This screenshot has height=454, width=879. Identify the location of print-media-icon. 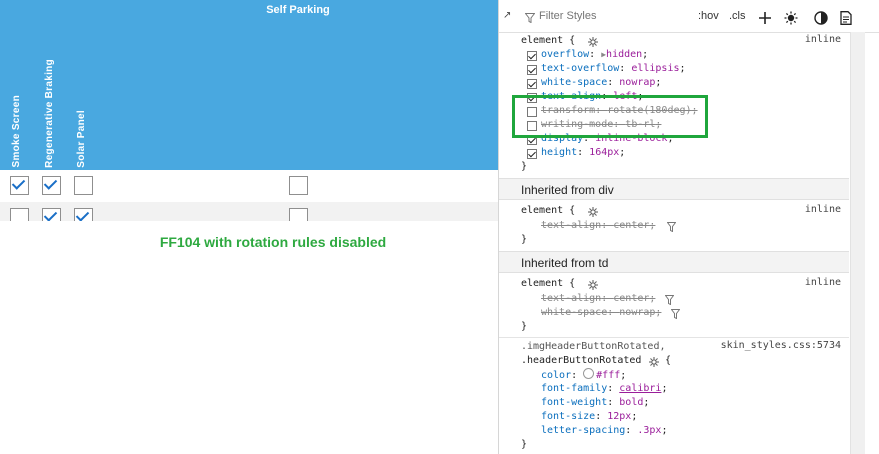
(846, 18).